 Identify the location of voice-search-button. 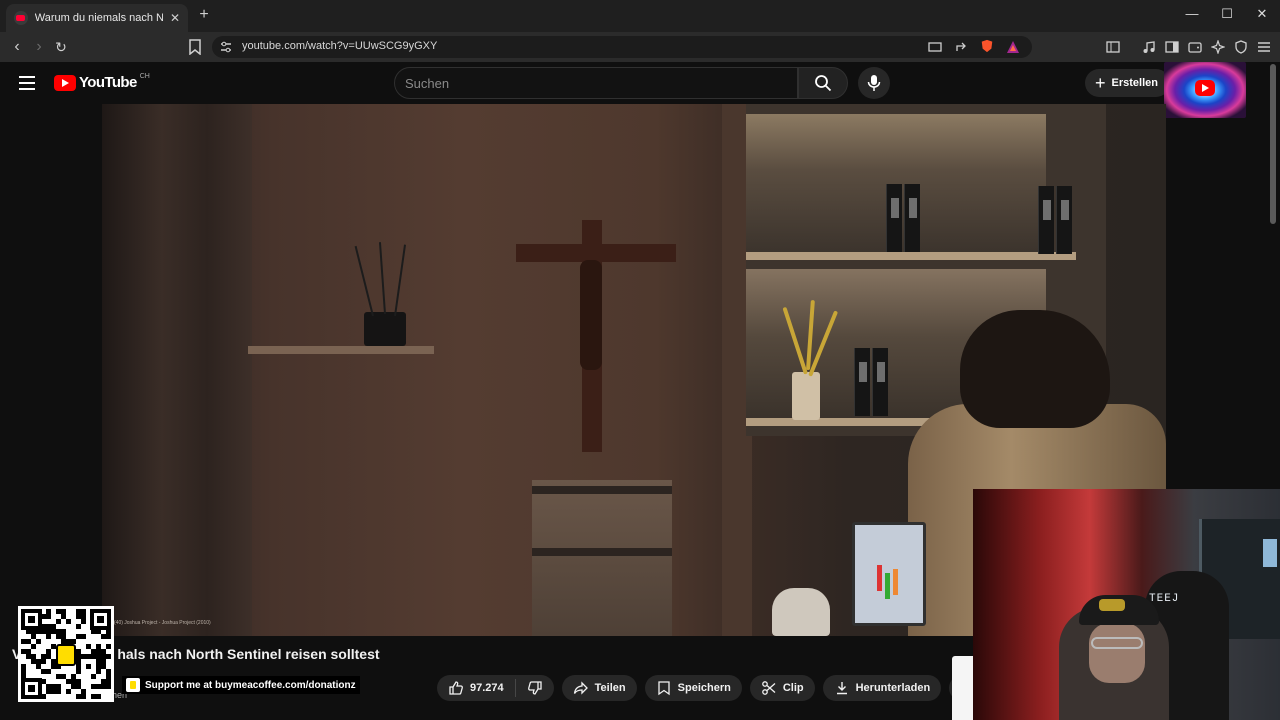
(874, 83).